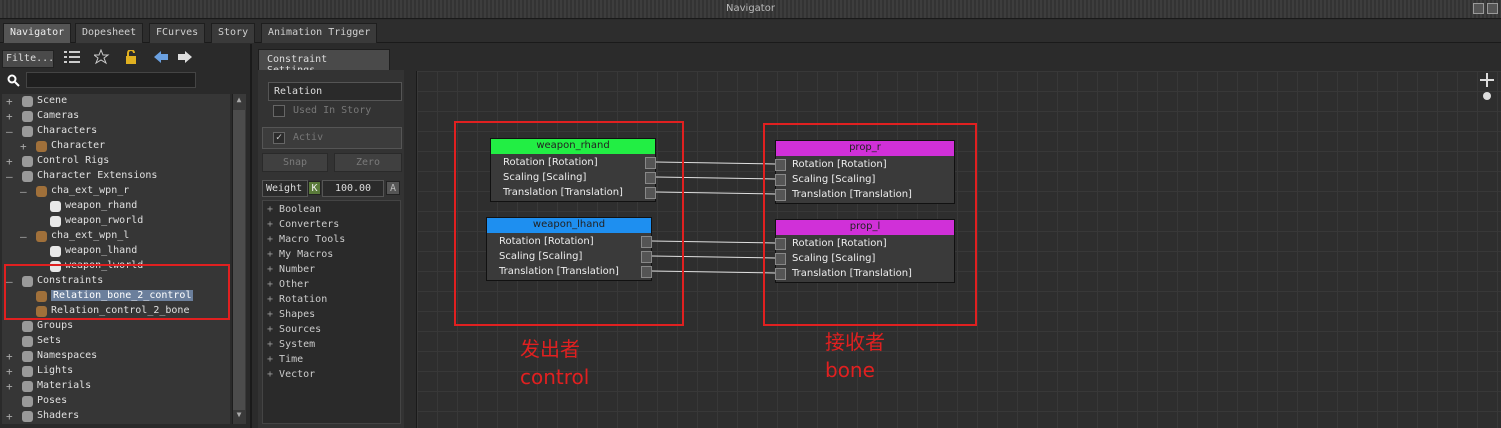  Describe the element at coordinates (239, 416) in the screenshot. I see `scroll-down-icon: ▼` at that location.